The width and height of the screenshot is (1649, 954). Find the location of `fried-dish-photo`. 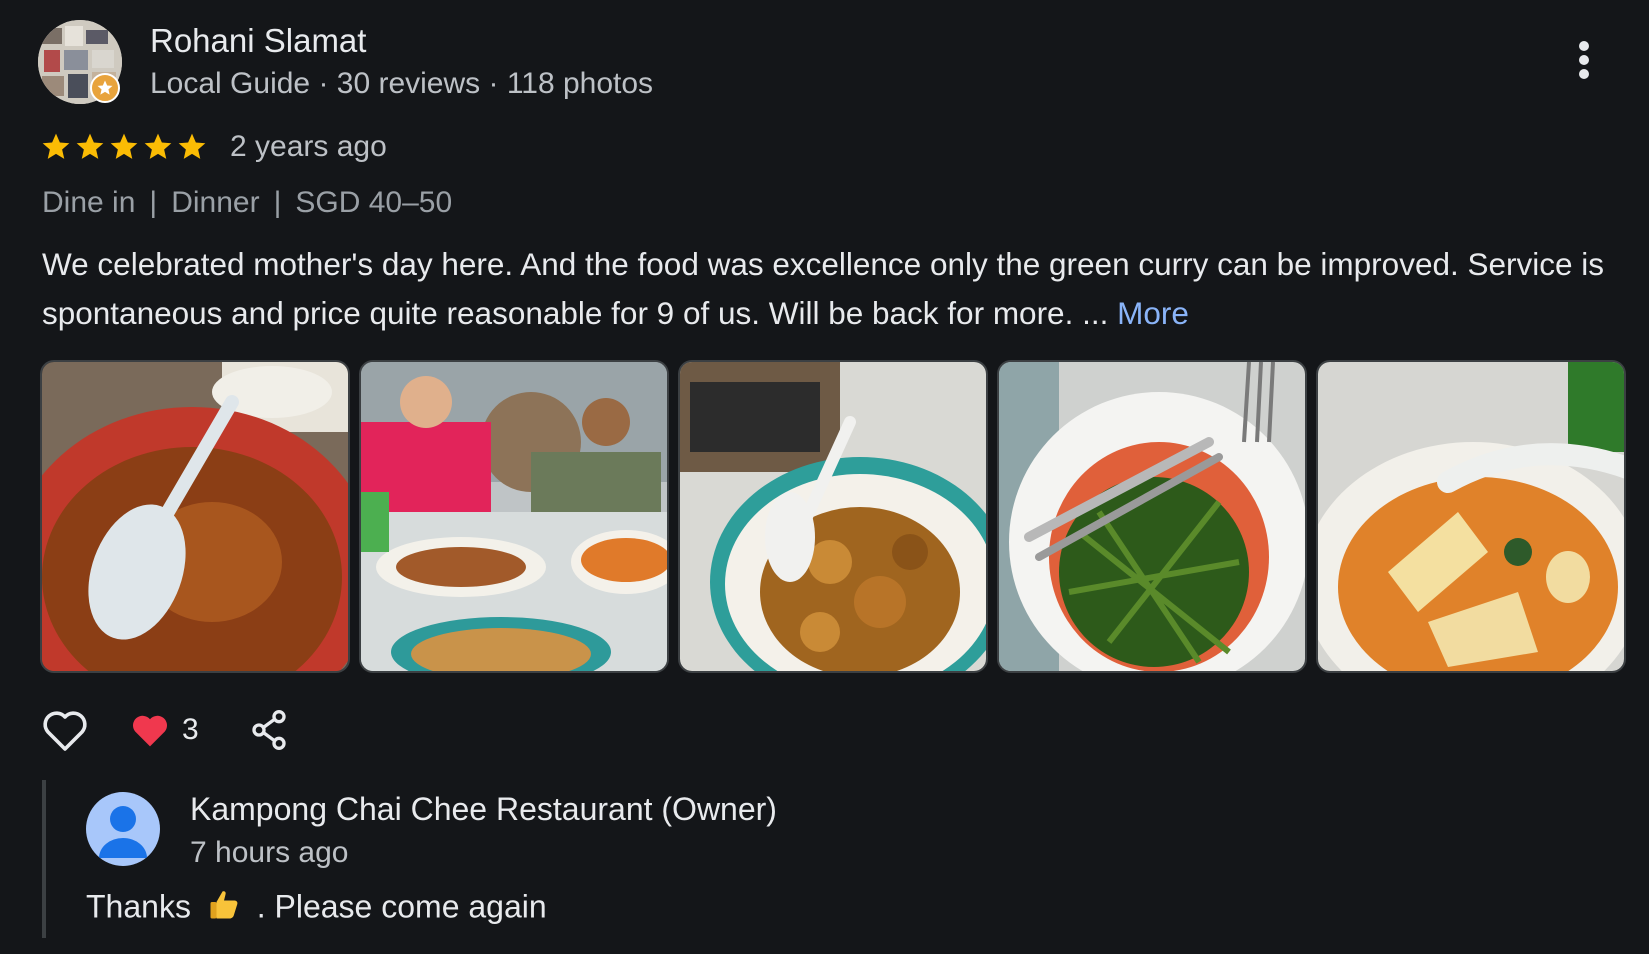

fried-dish-photo is located at coordinates (833, 516).